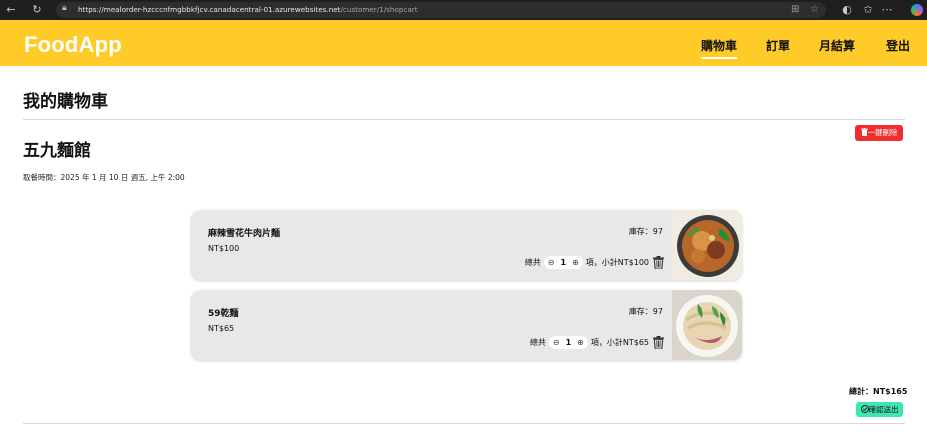 Image resolution: width=927 pixels, height=438 pixels. What do you see at coordinates (898, 45) in the screenshot?
I see `nav-logout: 登出` at bounding box center [898, 45].